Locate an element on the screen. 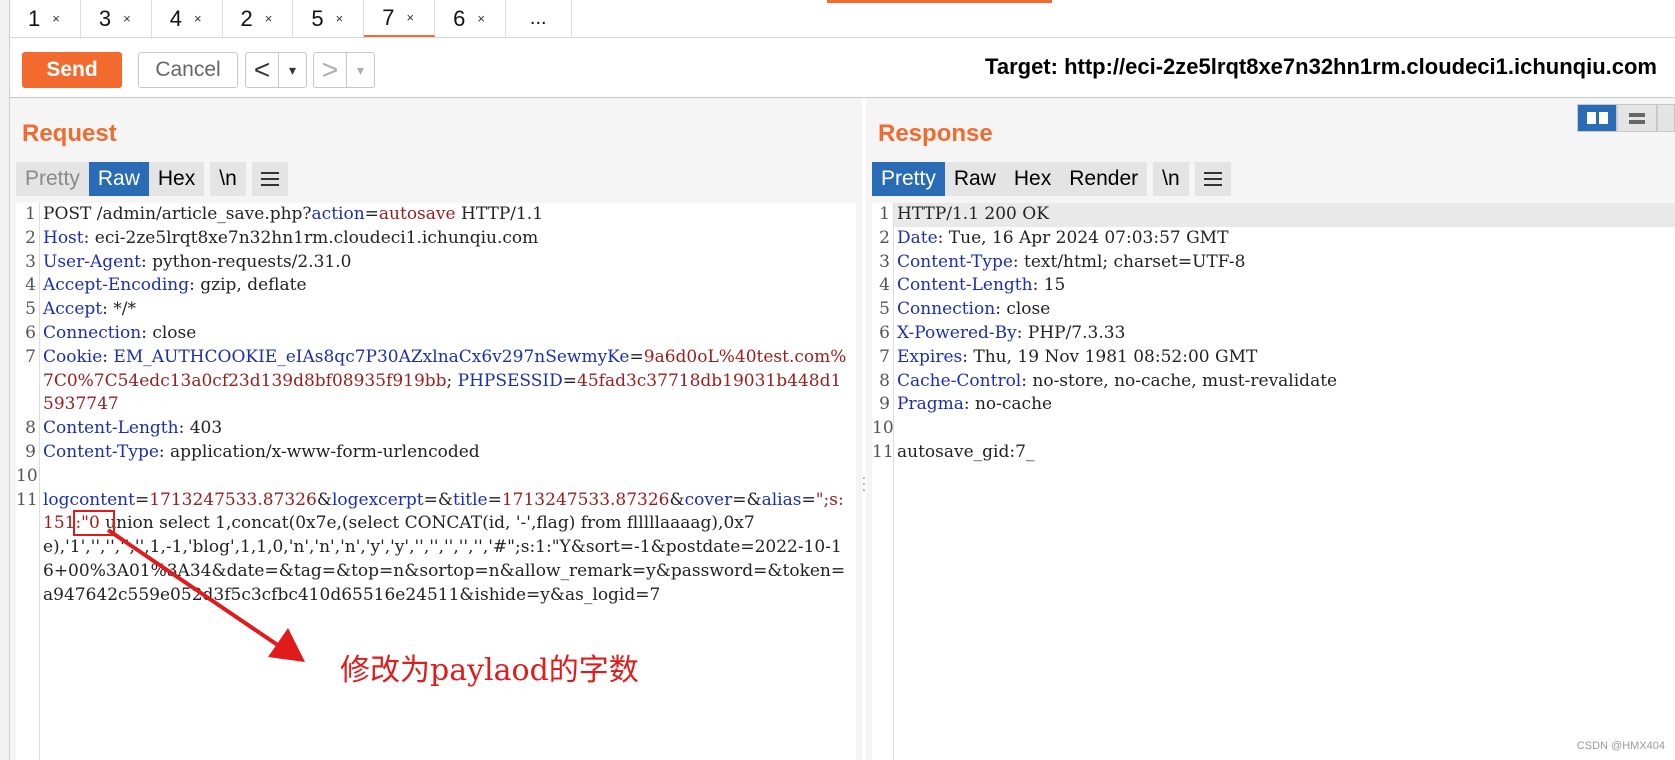 The width and height of the screenshot is (1675, 760). code-line: 9 Pragma: no-cache is located at coordinates (1273, 405).